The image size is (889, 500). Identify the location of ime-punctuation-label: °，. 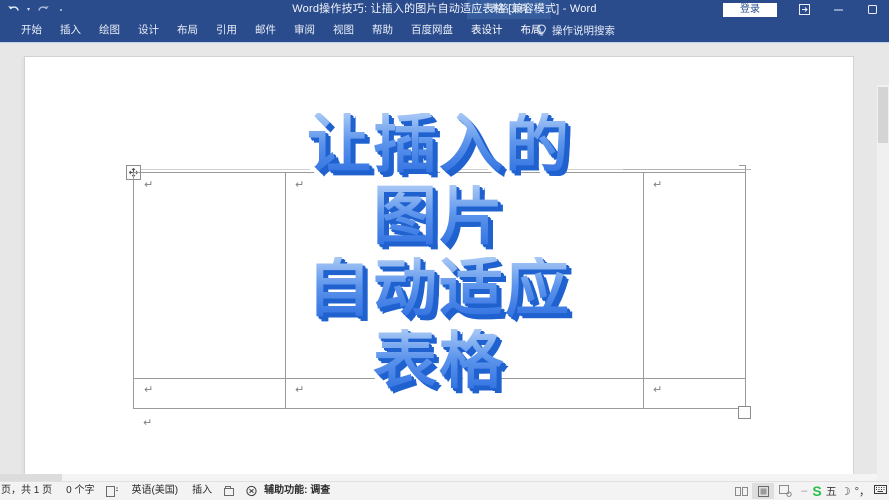
(862, 491).